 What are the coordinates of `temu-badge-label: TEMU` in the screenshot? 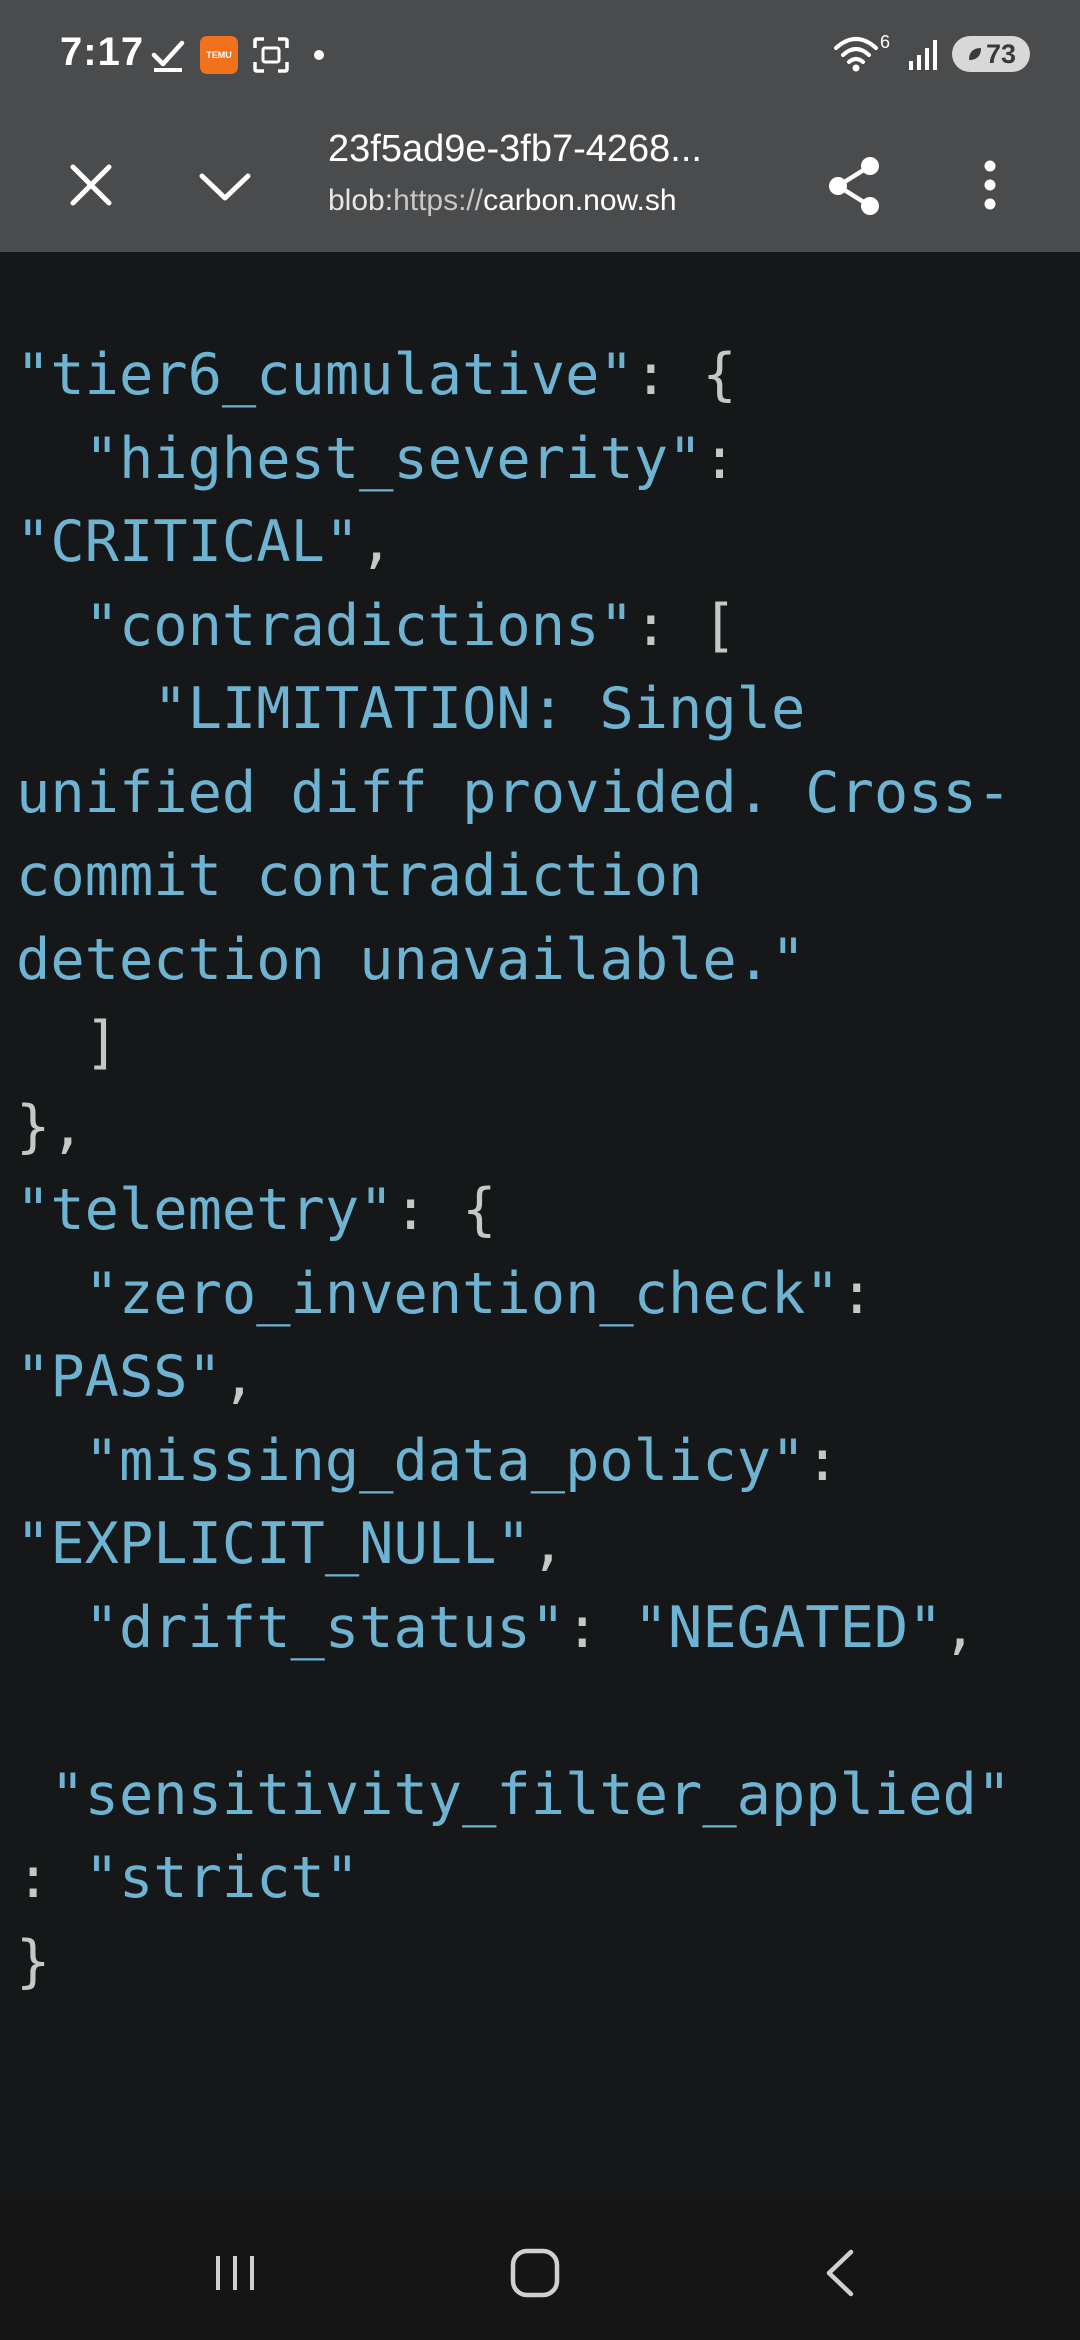 It's located at (219, 54).